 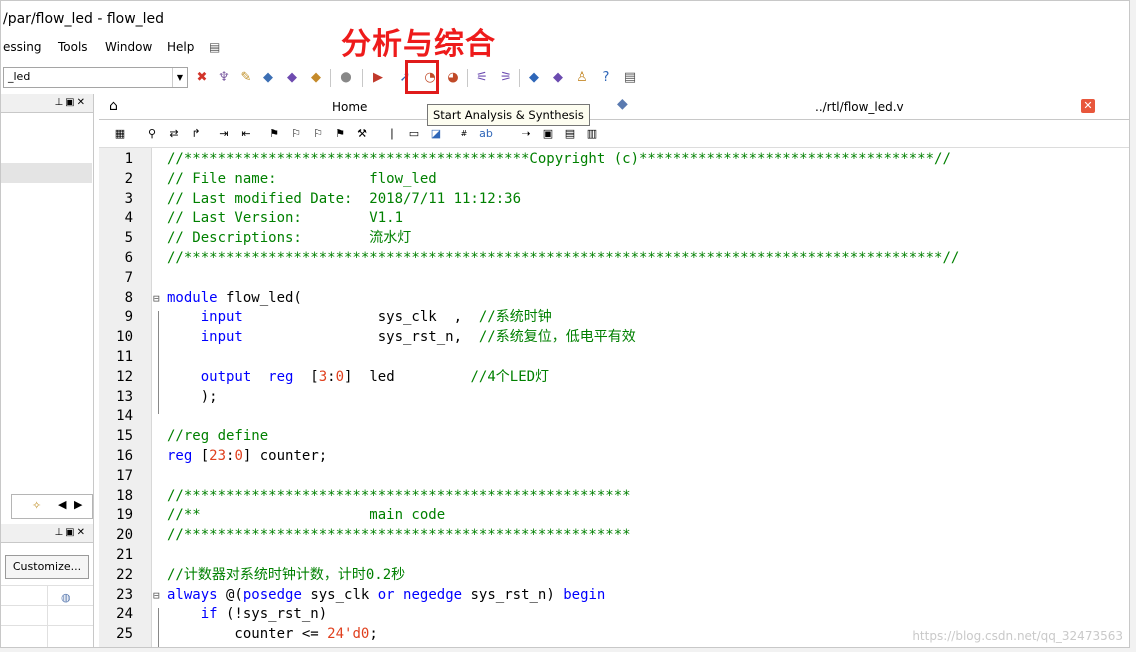 I want to click on compile-design-icon: ◆, so click(x=268, y=78).